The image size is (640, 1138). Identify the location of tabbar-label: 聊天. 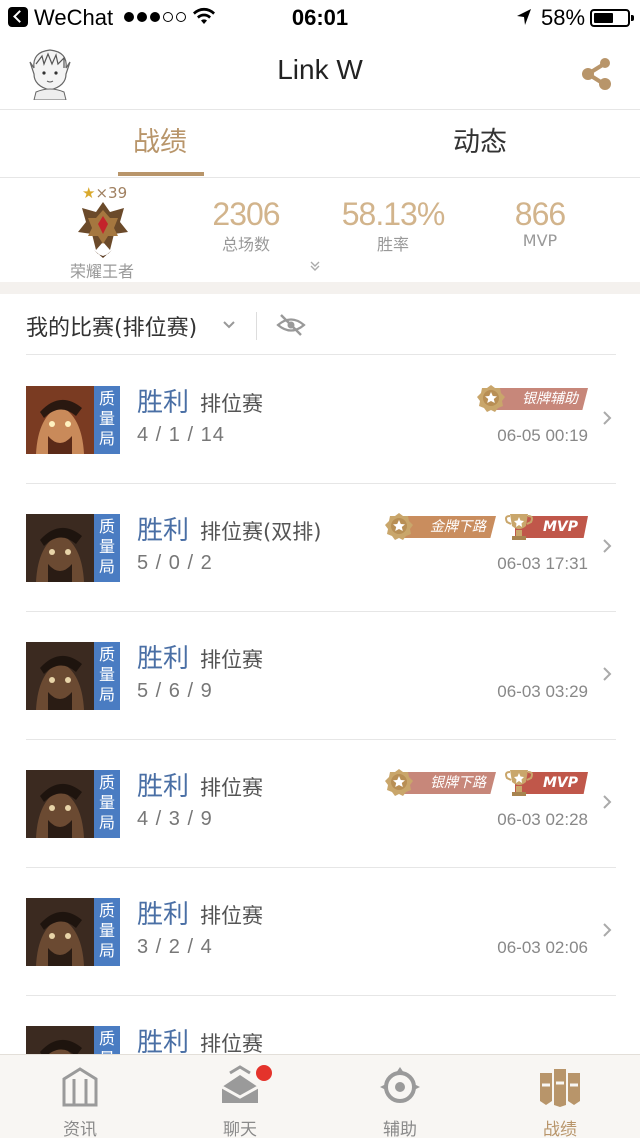
(240, 1129).